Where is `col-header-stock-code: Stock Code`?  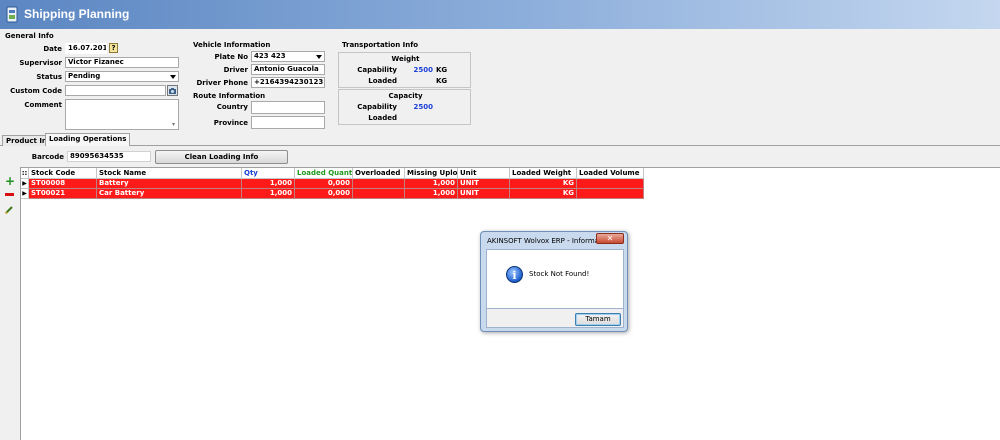 col-header-stock-code: Stock Code is located at coordinates (63, 173).